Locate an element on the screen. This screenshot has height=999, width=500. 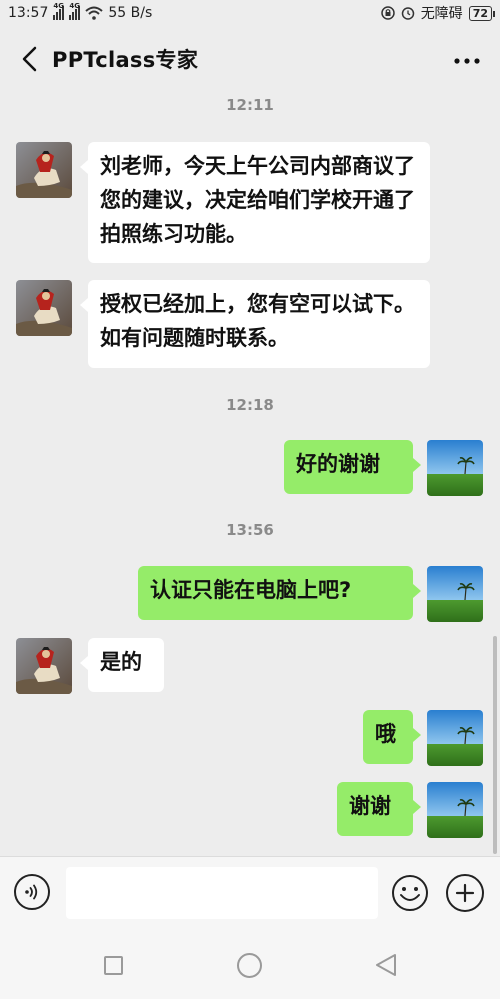
status-bar: 13:57 4G 4G 55 B/s 无障碍 72 is located at coordinates (250, 13).